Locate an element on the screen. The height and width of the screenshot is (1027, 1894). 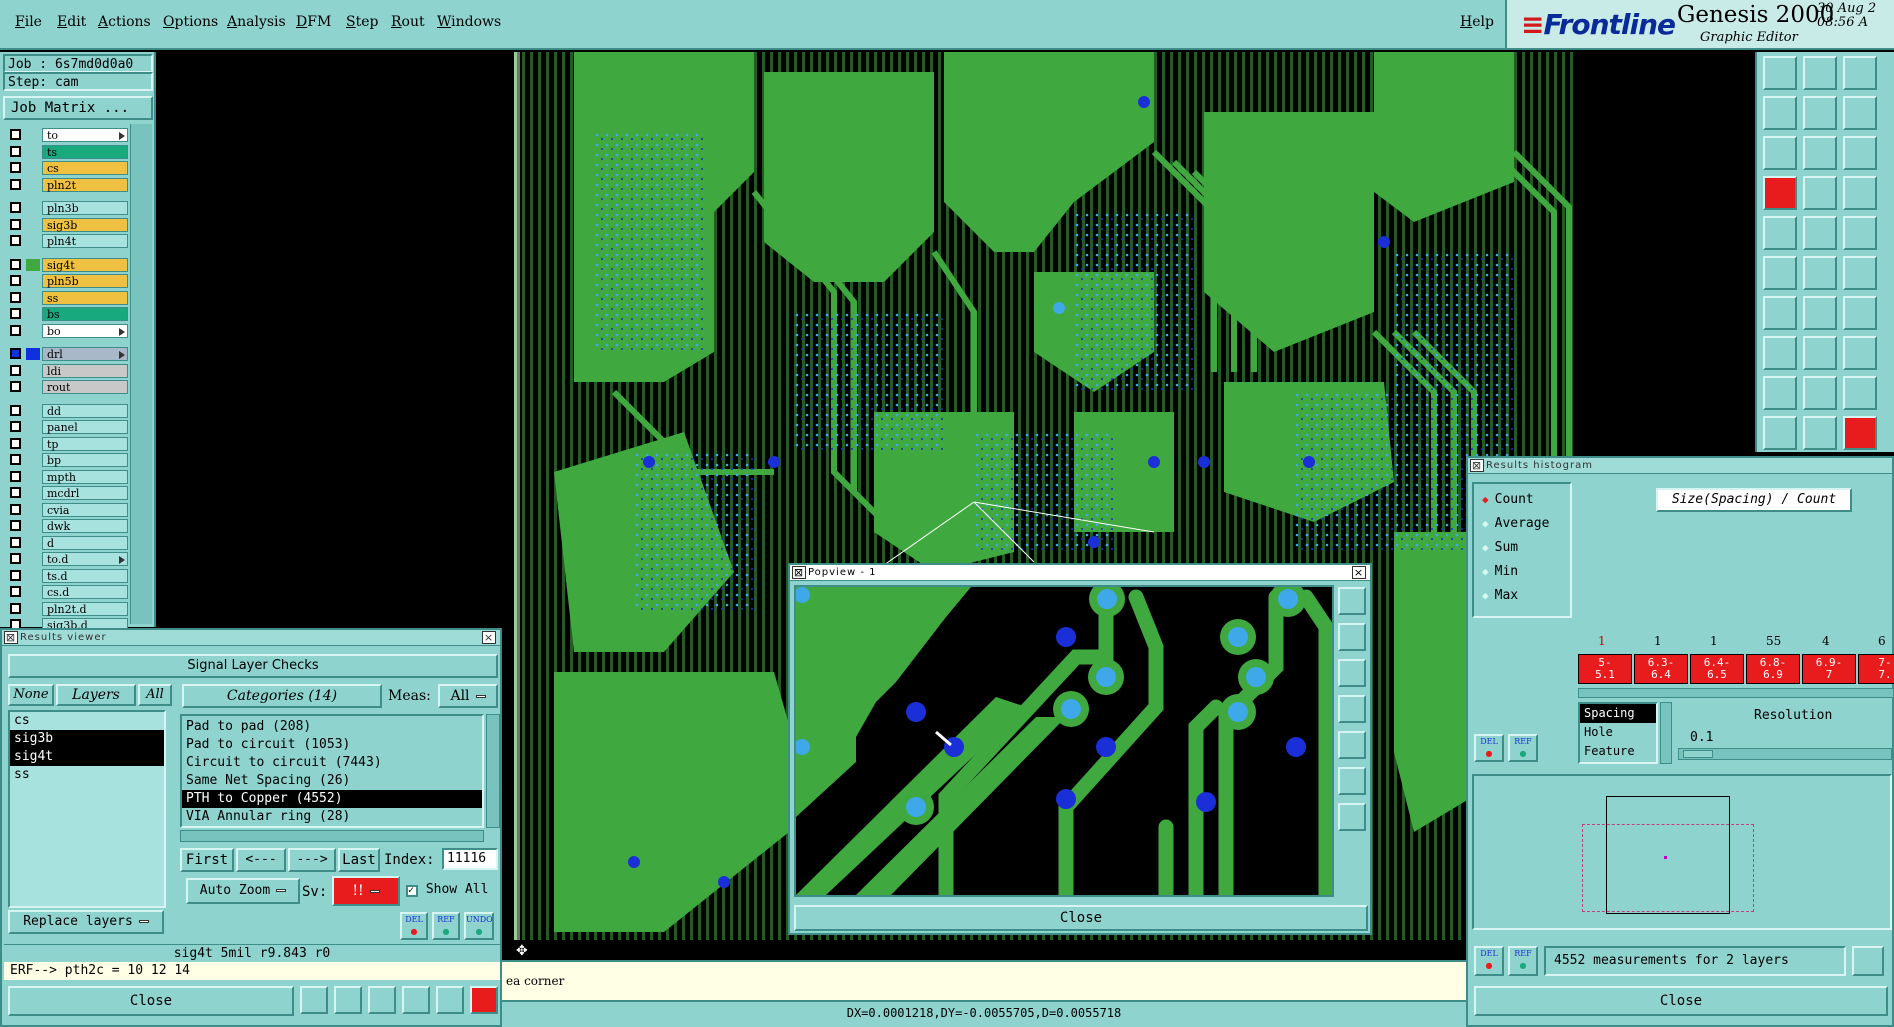
category-item: Pad to pad (208) is located at coordinates (332, 727).